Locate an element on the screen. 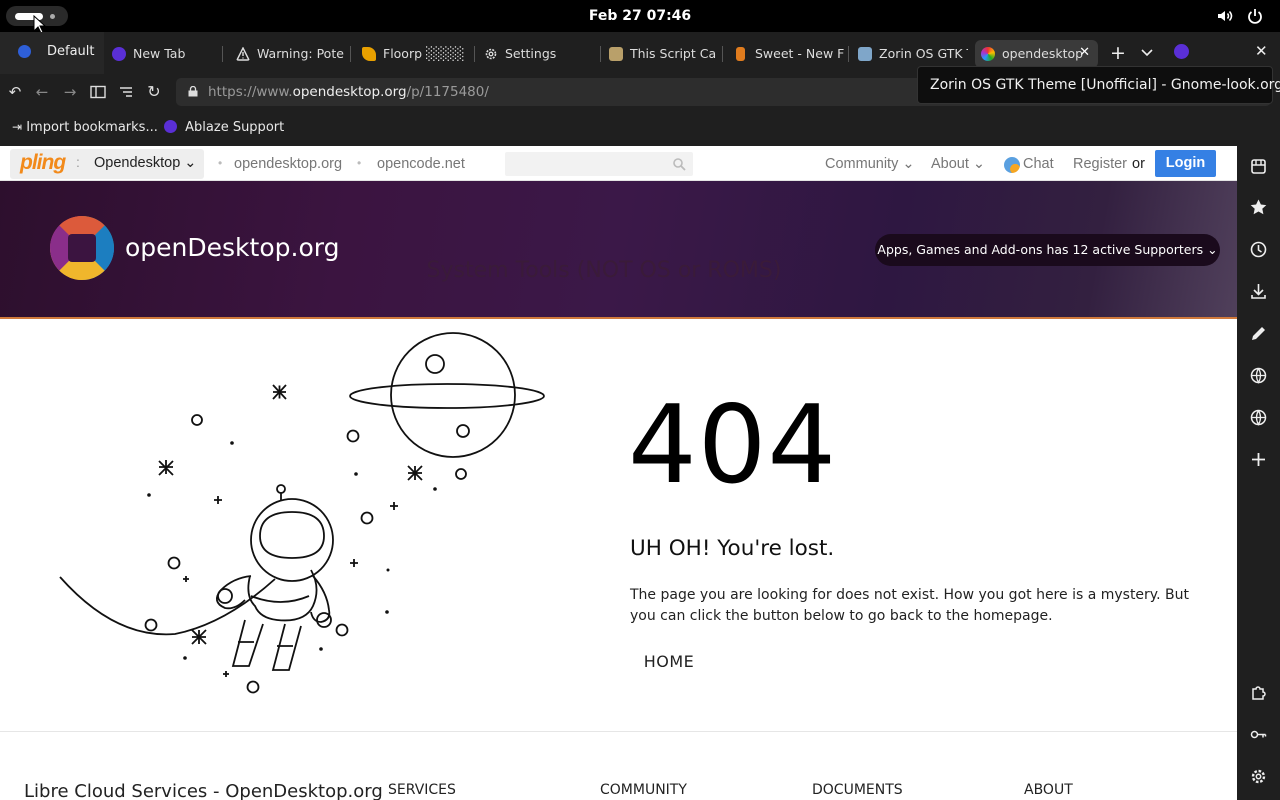  pling-icon is located at coordinates (740, 54).